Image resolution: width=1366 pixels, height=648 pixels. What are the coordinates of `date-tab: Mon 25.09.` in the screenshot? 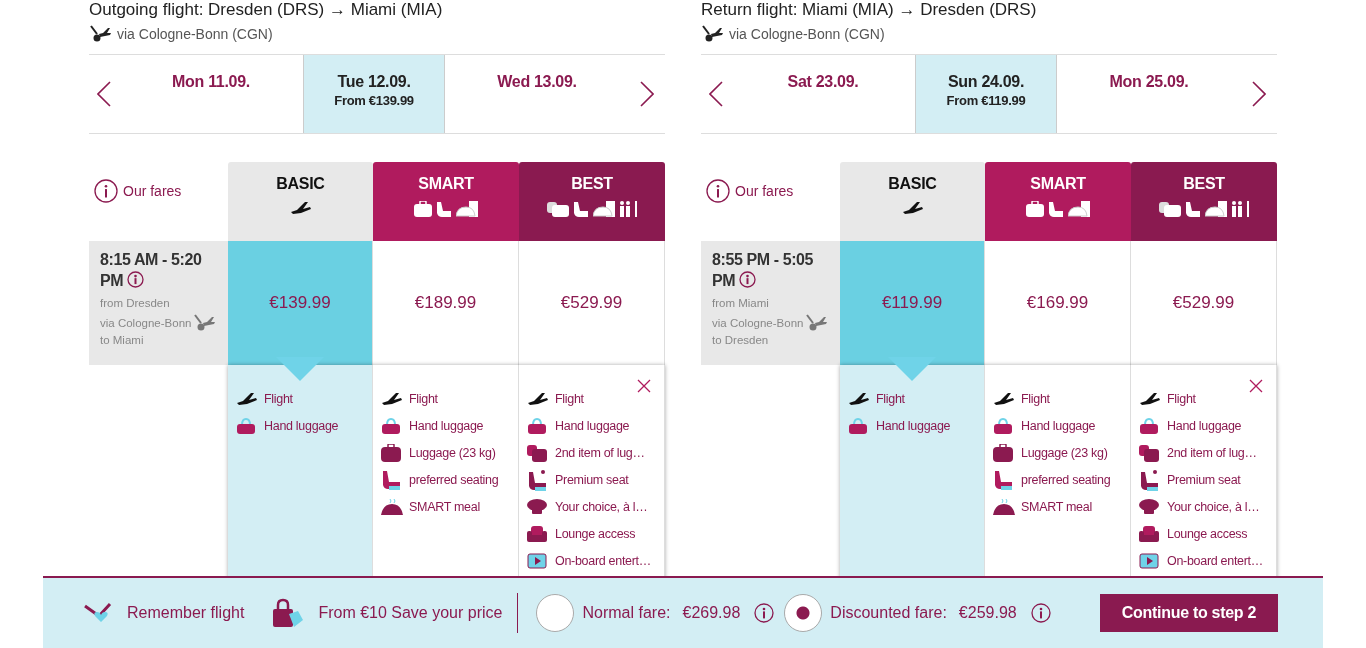 It's located at (1149, 94).